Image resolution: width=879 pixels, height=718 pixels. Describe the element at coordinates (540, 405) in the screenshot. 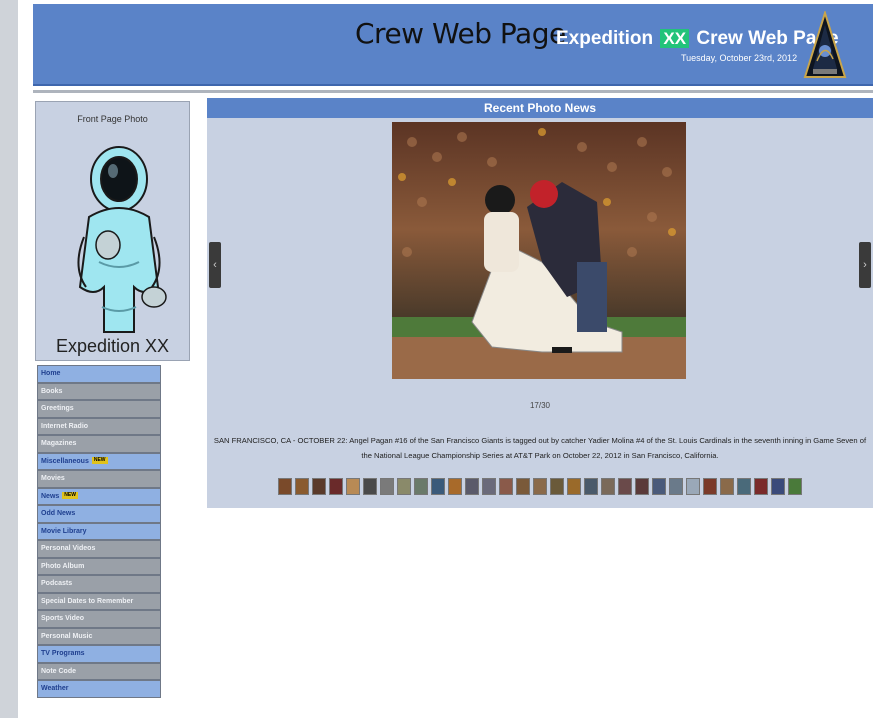

I see `photo-counter: 17/30` at that location.